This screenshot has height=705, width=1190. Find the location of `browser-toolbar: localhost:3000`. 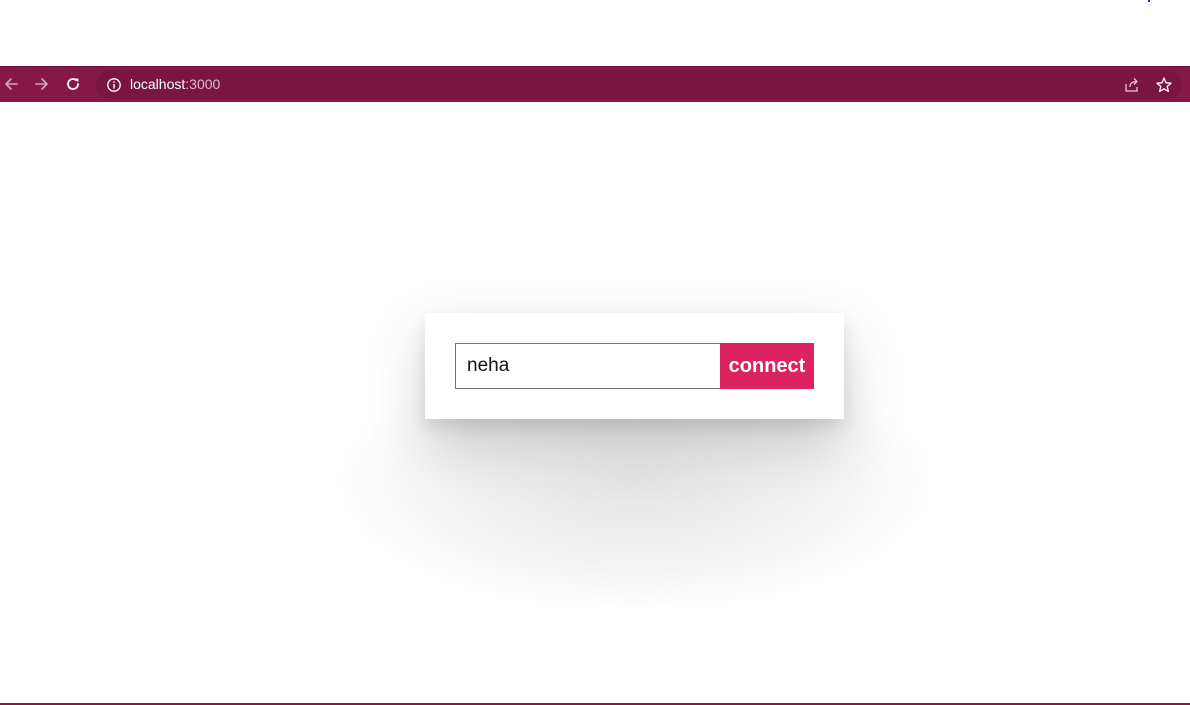

browser-toolbar: localhost:3000 is located at coordinates (595, 84).